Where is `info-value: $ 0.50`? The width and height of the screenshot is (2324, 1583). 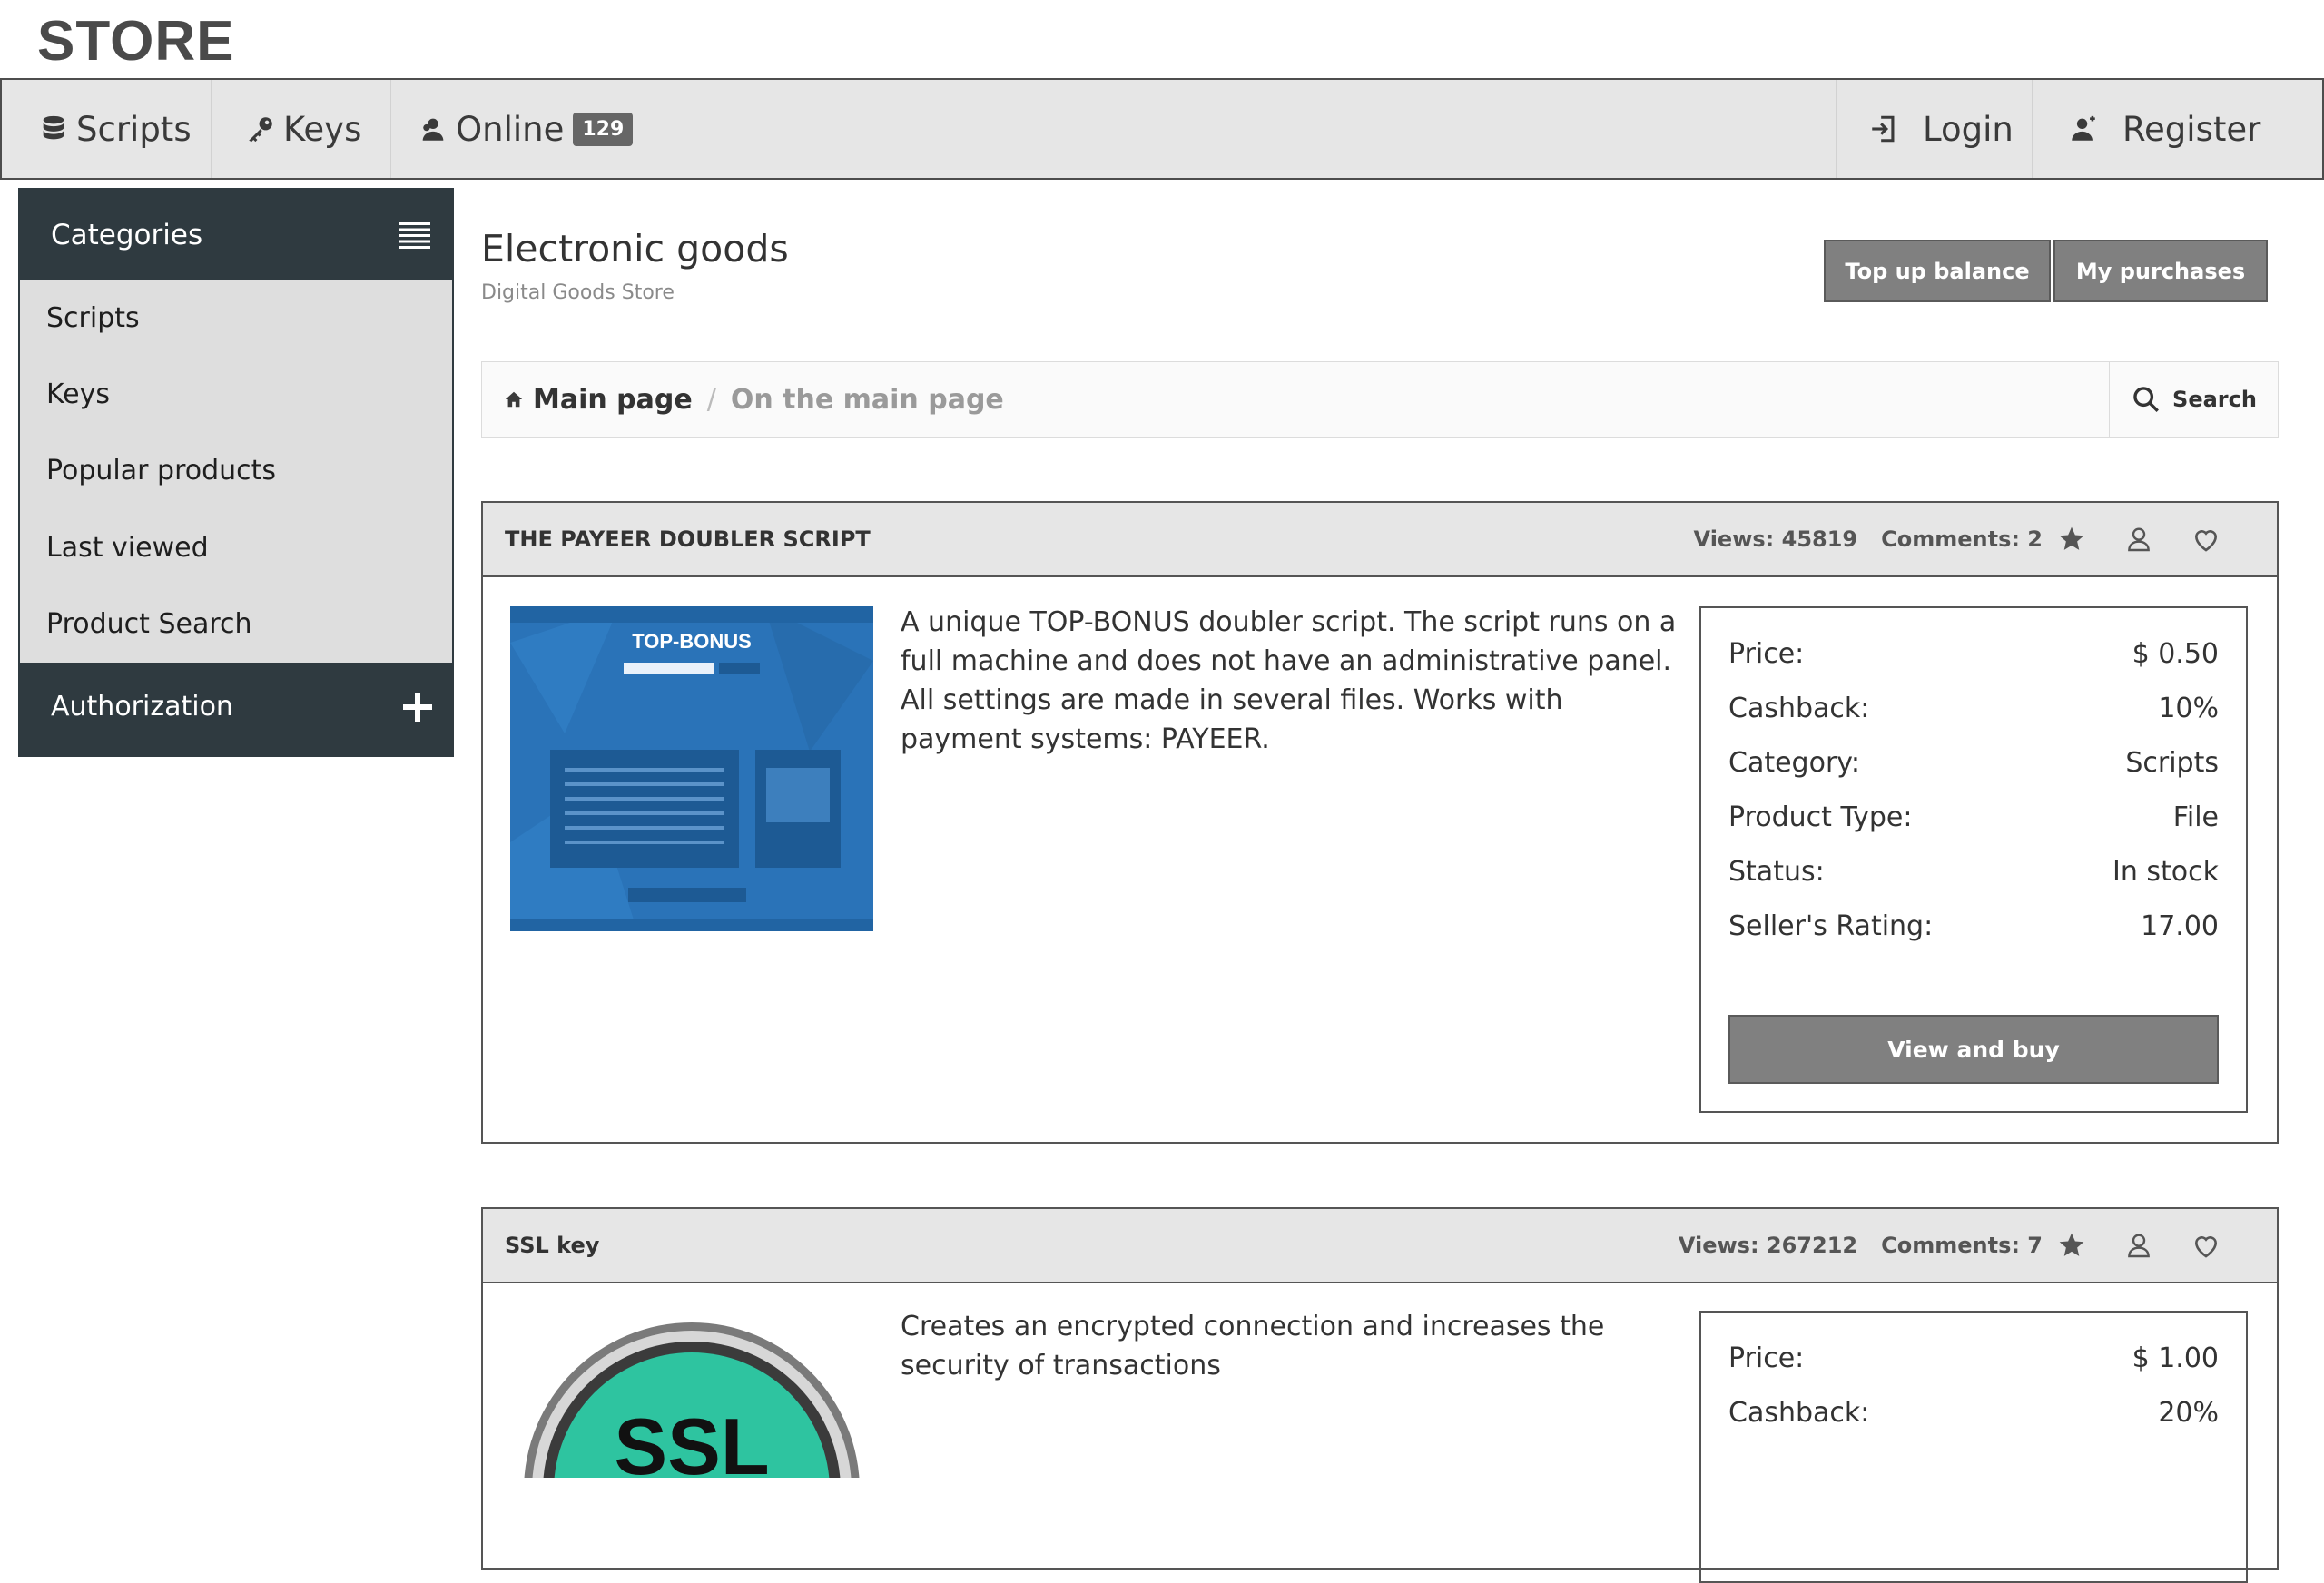
info-value: $ 0.50 is located at coordinates (2175, 653).